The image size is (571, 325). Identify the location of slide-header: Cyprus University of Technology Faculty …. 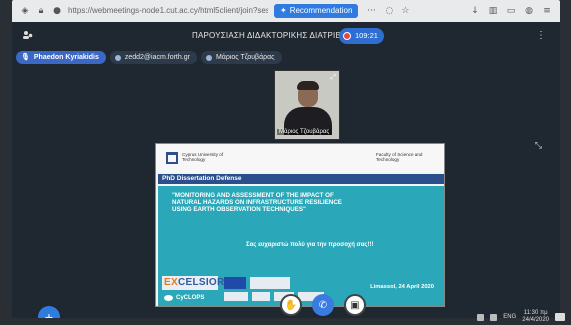
(300, 158).